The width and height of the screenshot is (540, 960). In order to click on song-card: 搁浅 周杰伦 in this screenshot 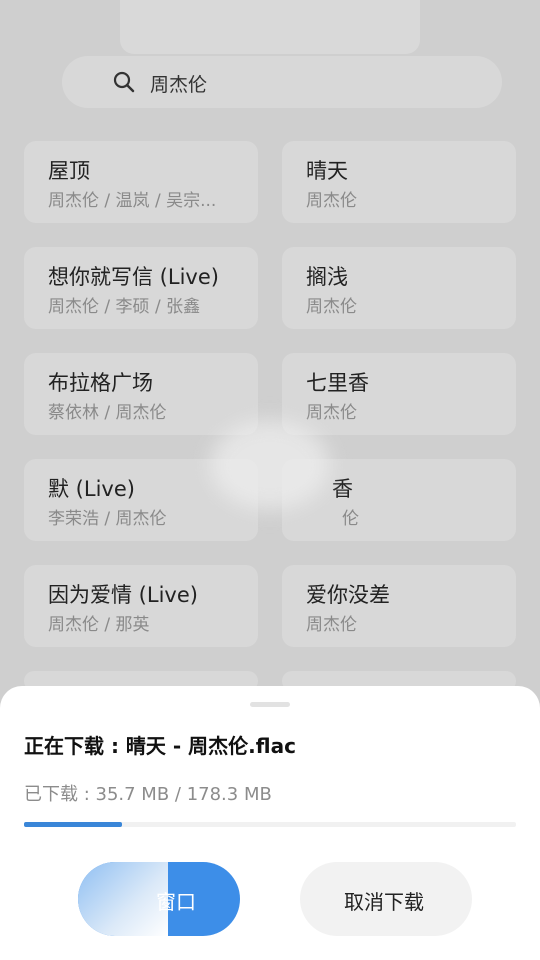, I will do `click(399, 288)`.